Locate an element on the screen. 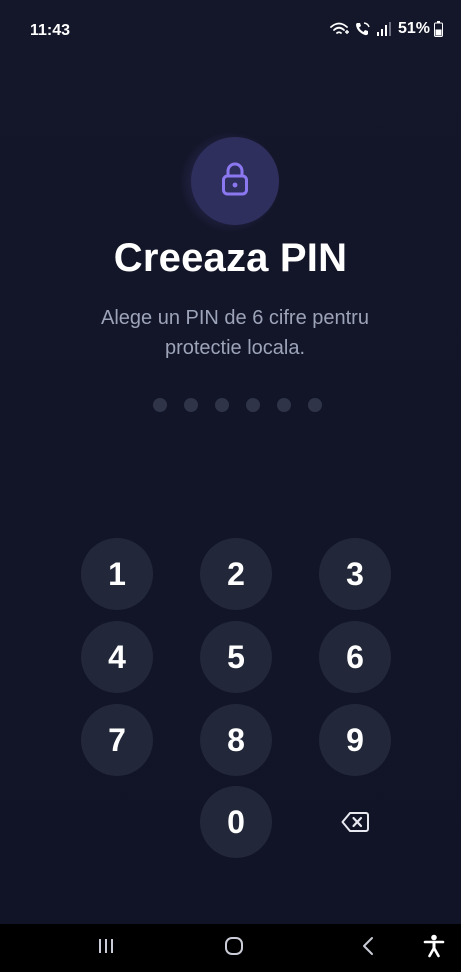  wifi-calling-icon is located at coordinates (340, 29).